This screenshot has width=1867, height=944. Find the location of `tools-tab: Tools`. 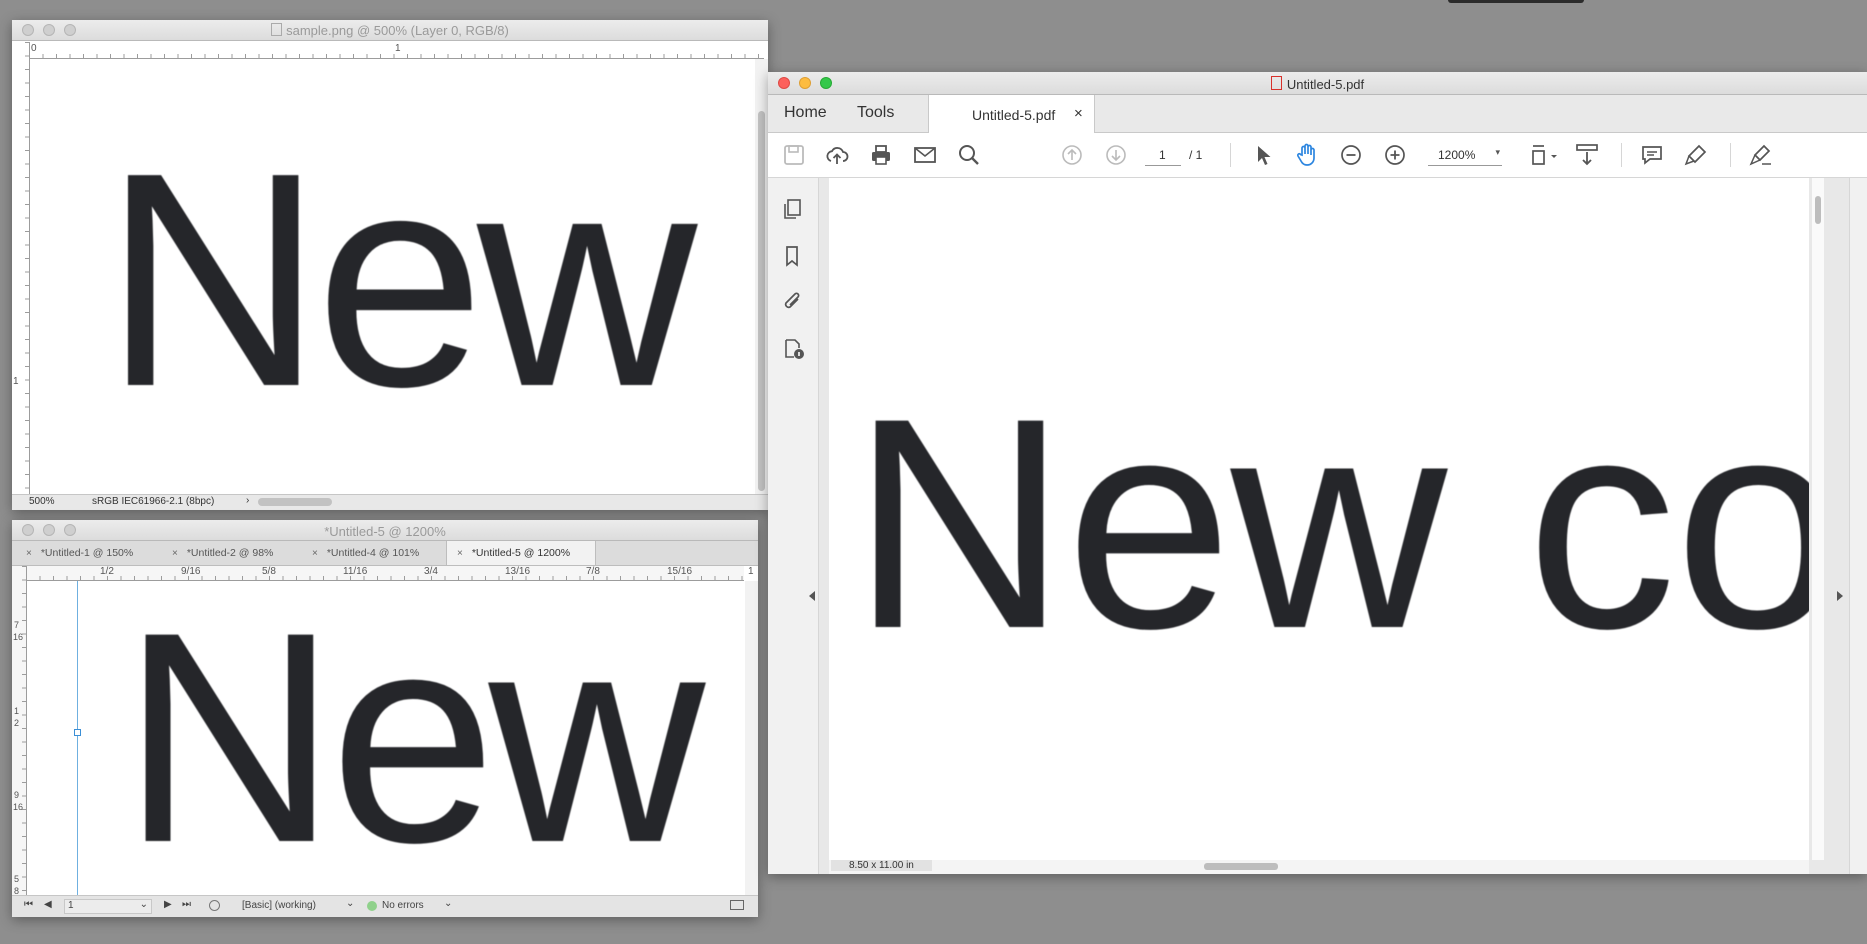

tools-tab: Tools is located at coordinates (875, 113).